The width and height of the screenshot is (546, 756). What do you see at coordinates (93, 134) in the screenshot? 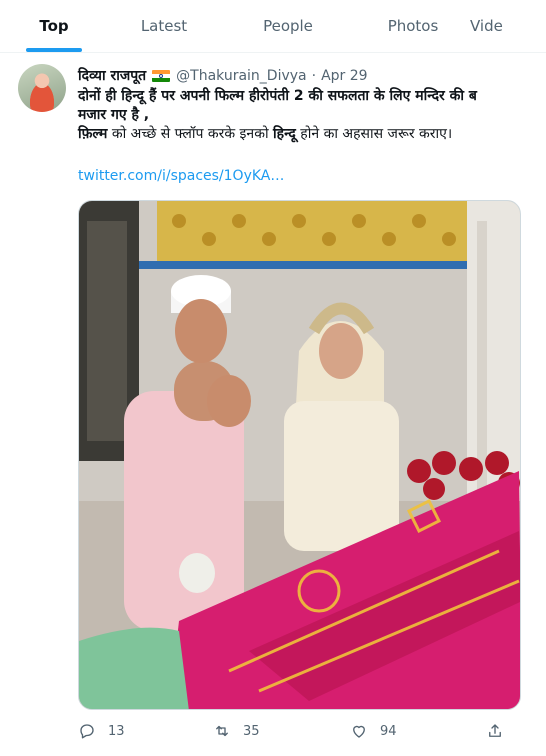
I see `text-bold-3a: फ़िल्म` at bounding box center [93, 134].